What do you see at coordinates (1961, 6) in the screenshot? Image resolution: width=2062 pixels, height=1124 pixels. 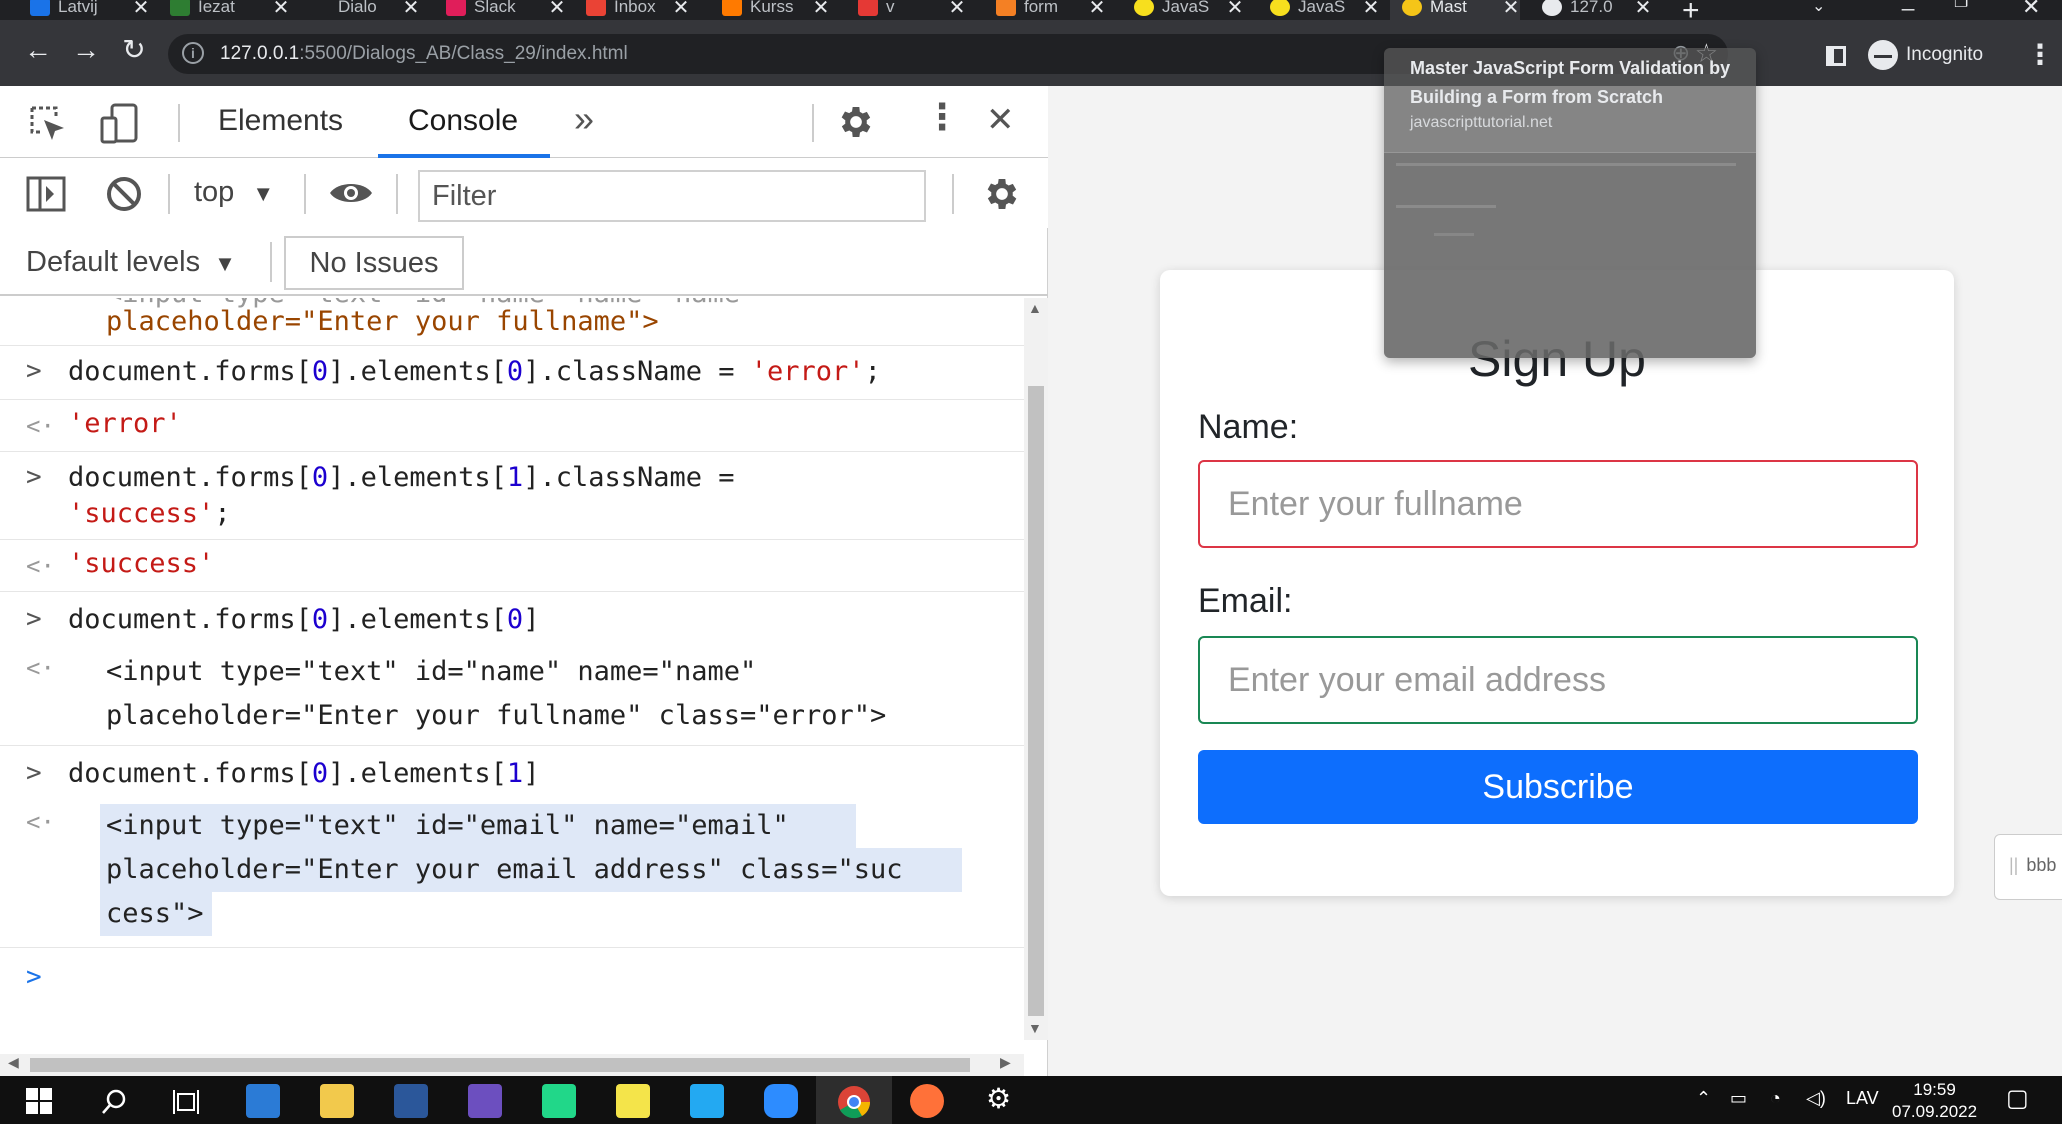 I see `restore-icon: ❐` at bounding box center [1961, 6].